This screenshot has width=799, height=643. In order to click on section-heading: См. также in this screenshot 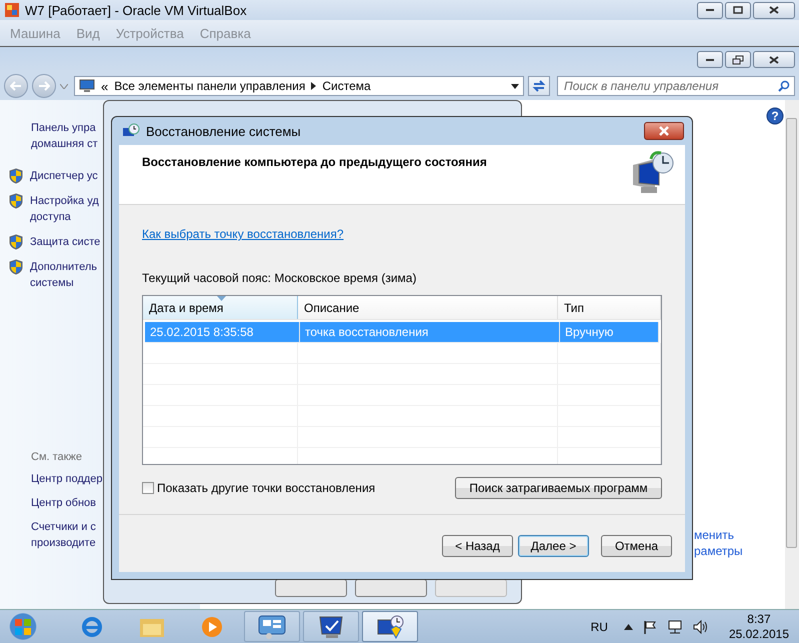, I will do `click(57, 457)`.